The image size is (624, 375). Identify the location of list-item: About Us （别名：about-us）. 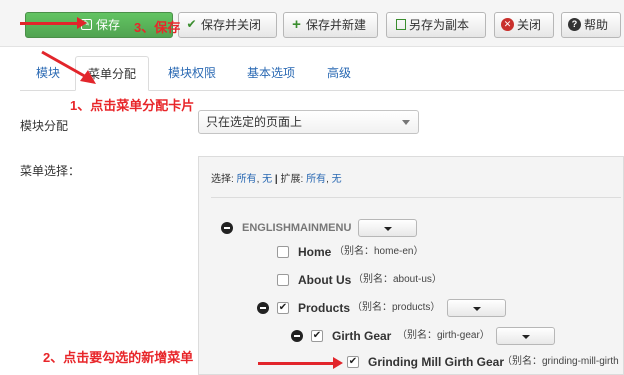
(377, 280).